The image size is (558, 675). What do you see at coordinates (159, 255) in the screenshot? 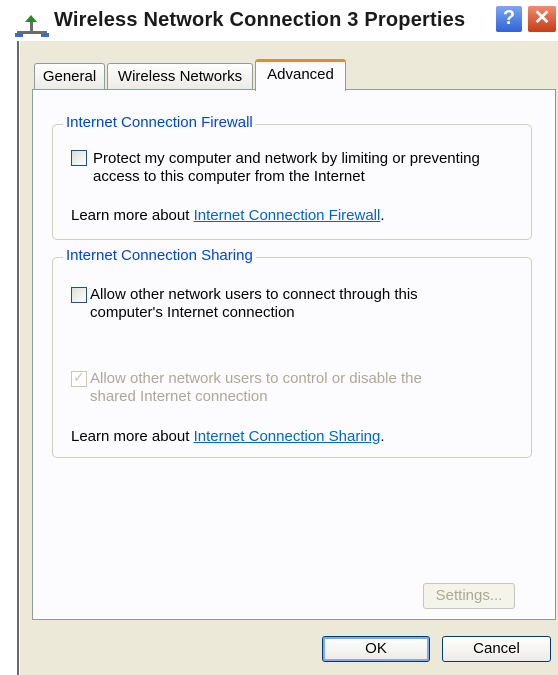
I see `sharing-group-title: Internet Connection Sharing` at bounding box center [159, 255].